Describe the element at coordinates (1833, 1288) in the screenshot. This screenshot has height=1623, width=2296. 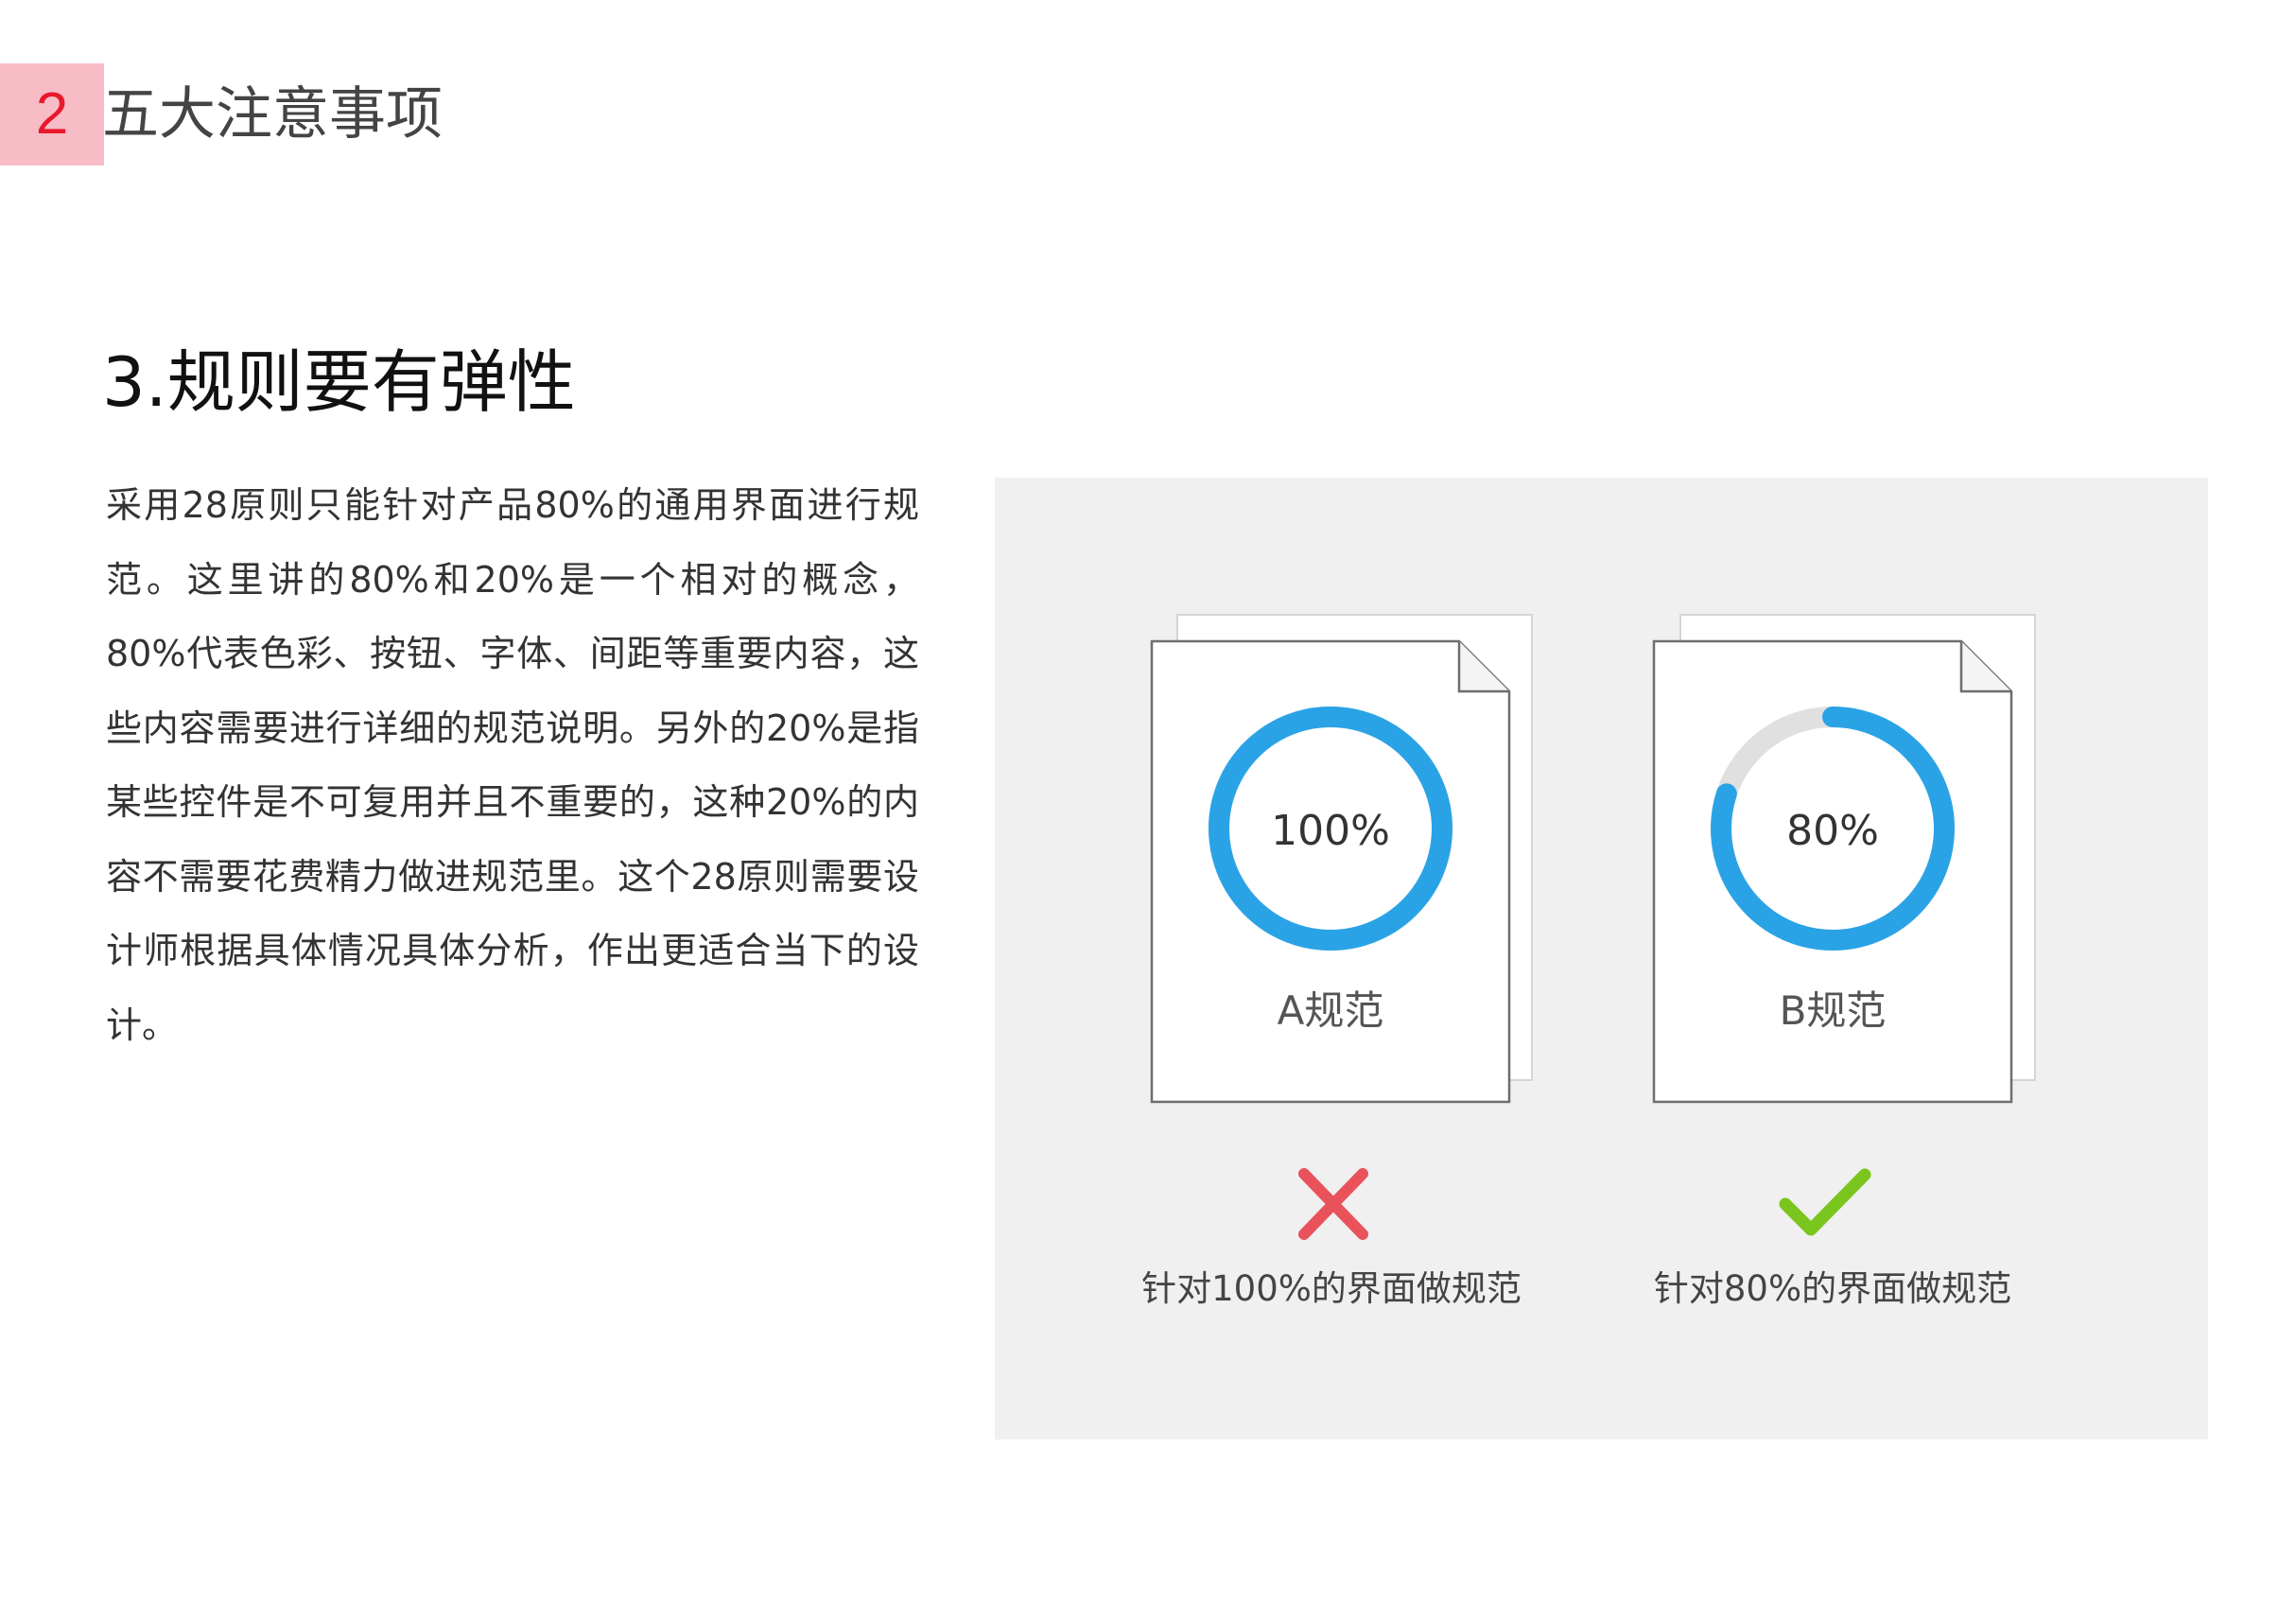
I see `card-b-caption: 针对80%的界面做规范` at that location.